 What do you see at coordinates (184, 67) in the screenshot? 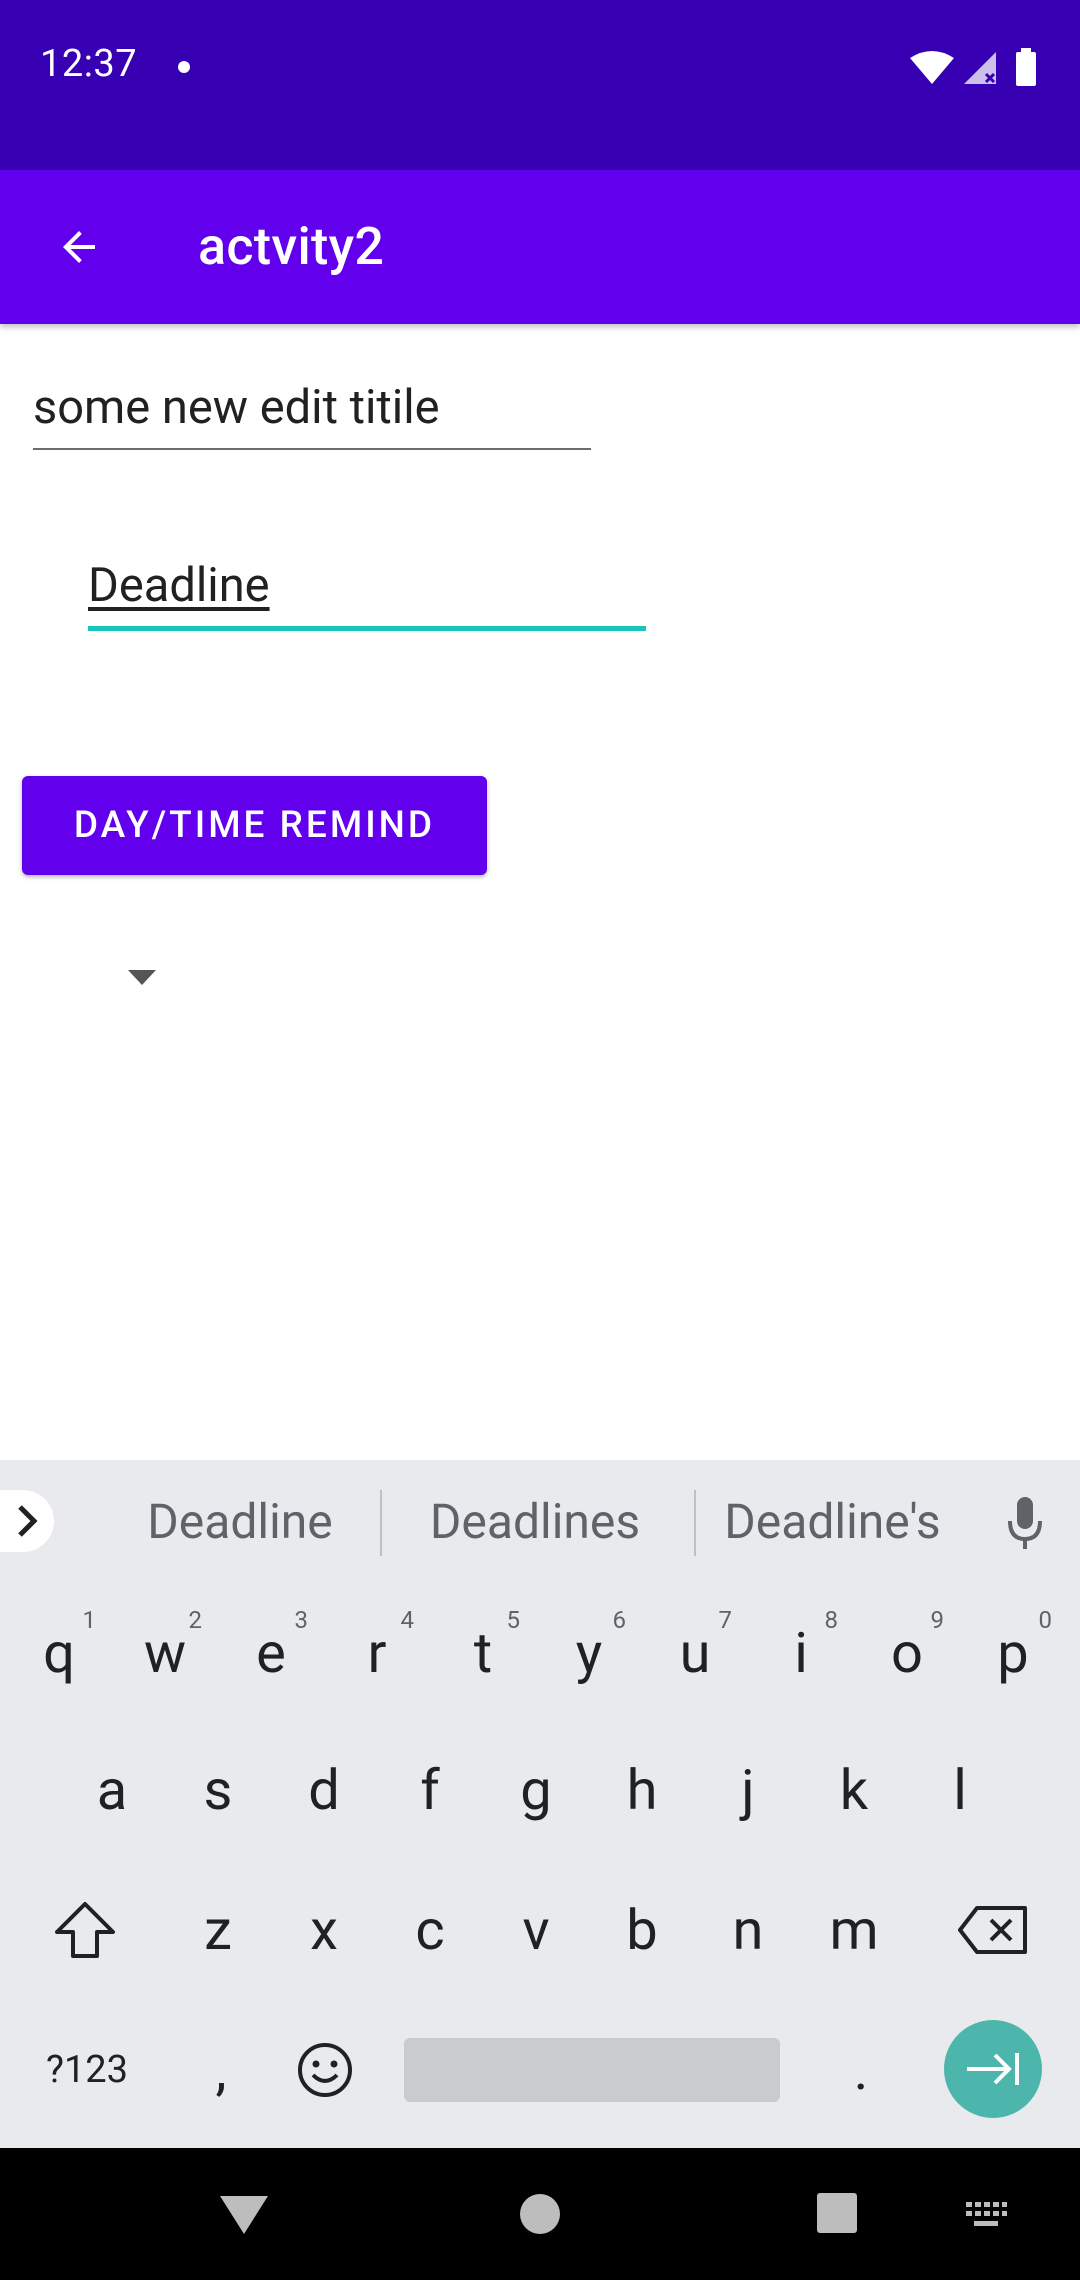
I see `notification-dot-icon` at bounding box center [184, 67].